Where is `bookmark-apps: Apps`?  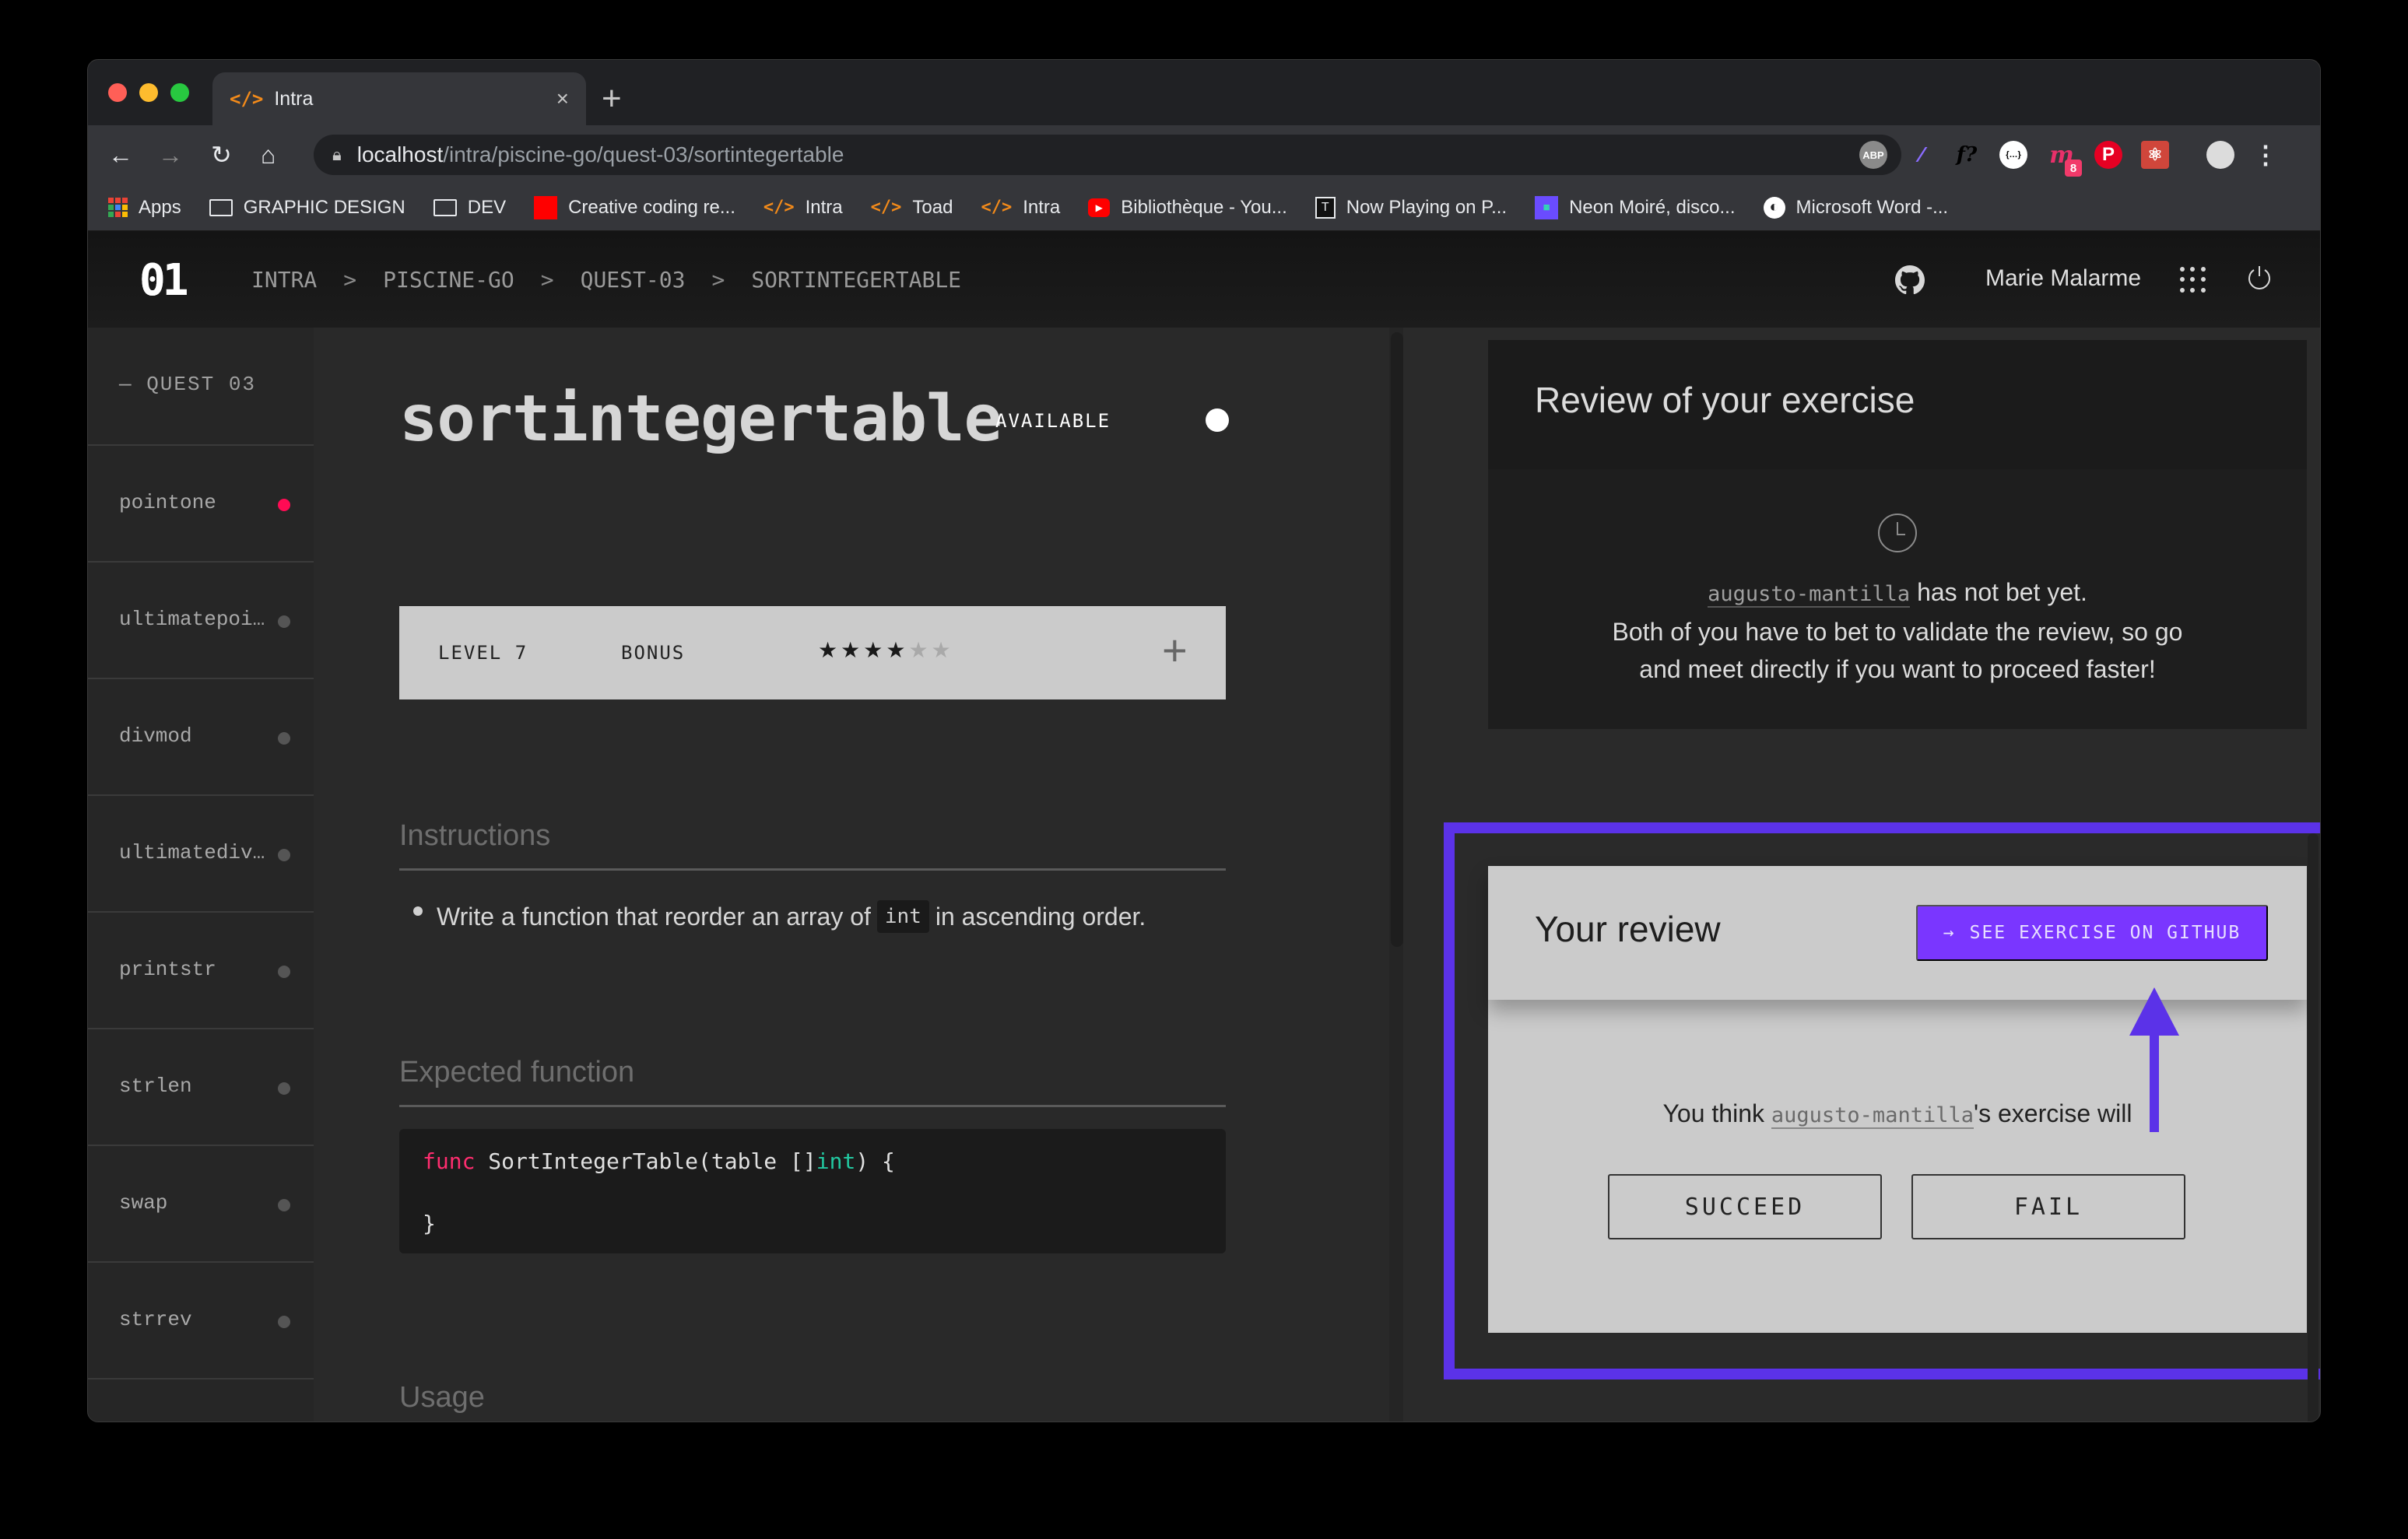
bookmark-apps: Apps is located at coordinates (145, 208).